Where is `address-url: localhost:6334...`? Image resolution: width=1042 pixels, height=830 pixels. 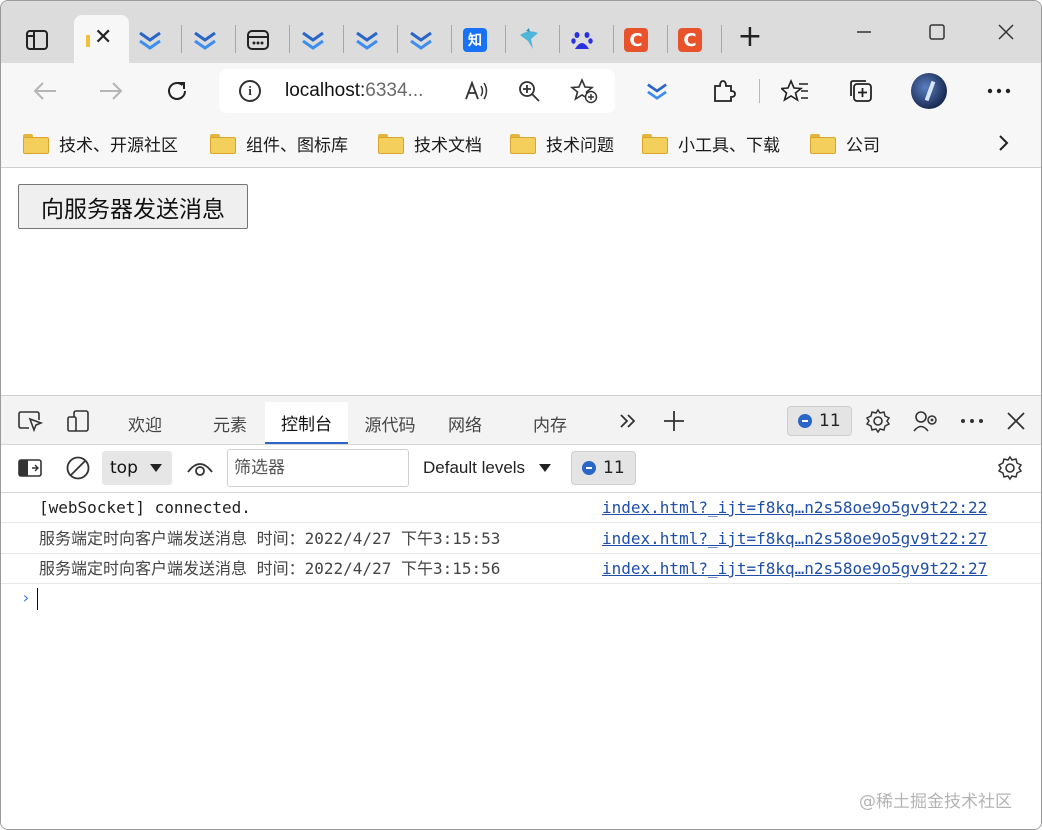
address-url: localhost:6334... is located at coordinates (354, 91).